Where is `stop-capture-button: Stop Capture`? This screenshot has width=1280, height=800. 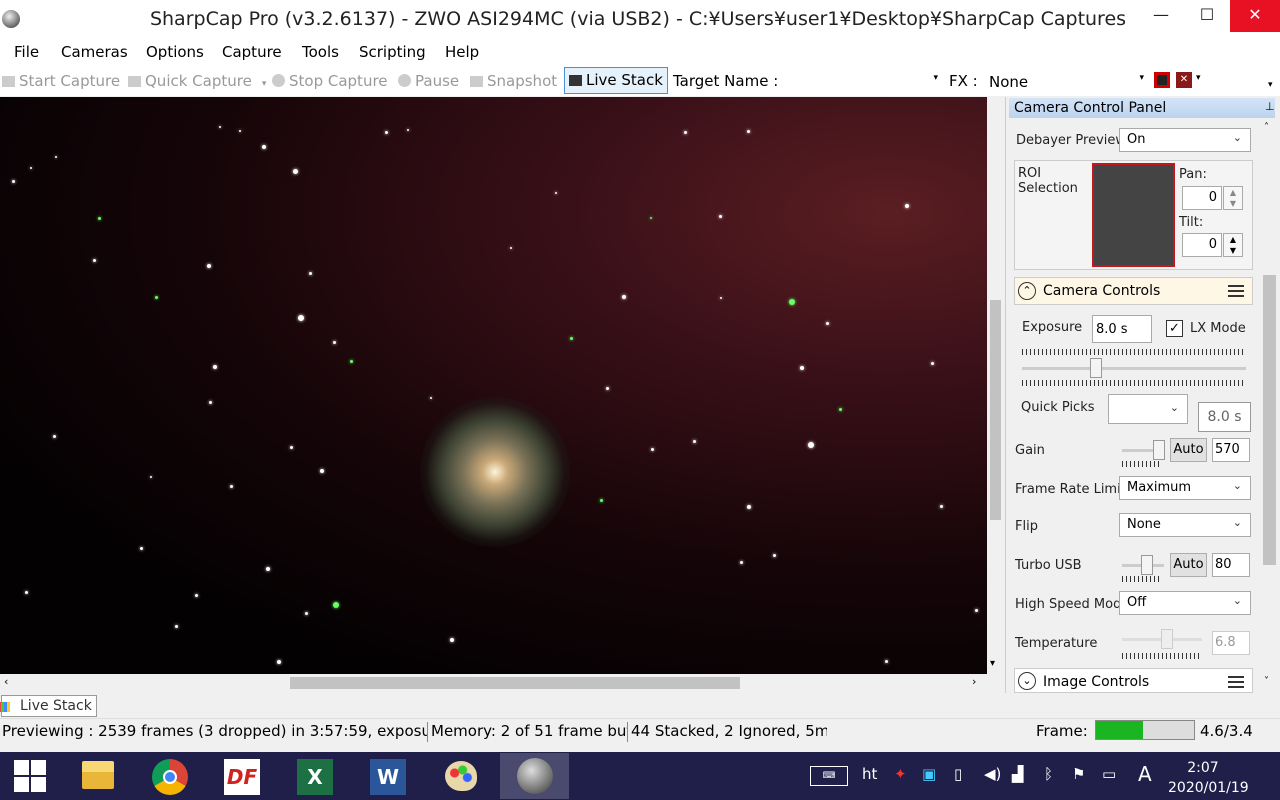
stop-capture-button: Stop Capture is located at coordinates (330, 81).